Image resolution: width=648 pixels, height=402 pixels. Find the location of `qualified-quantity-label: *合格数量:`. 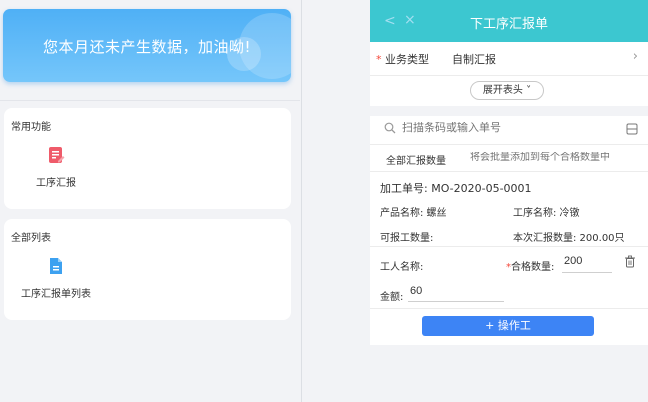

qualified-quantity-label: *合格数量: is located at coordinates (530, 267).